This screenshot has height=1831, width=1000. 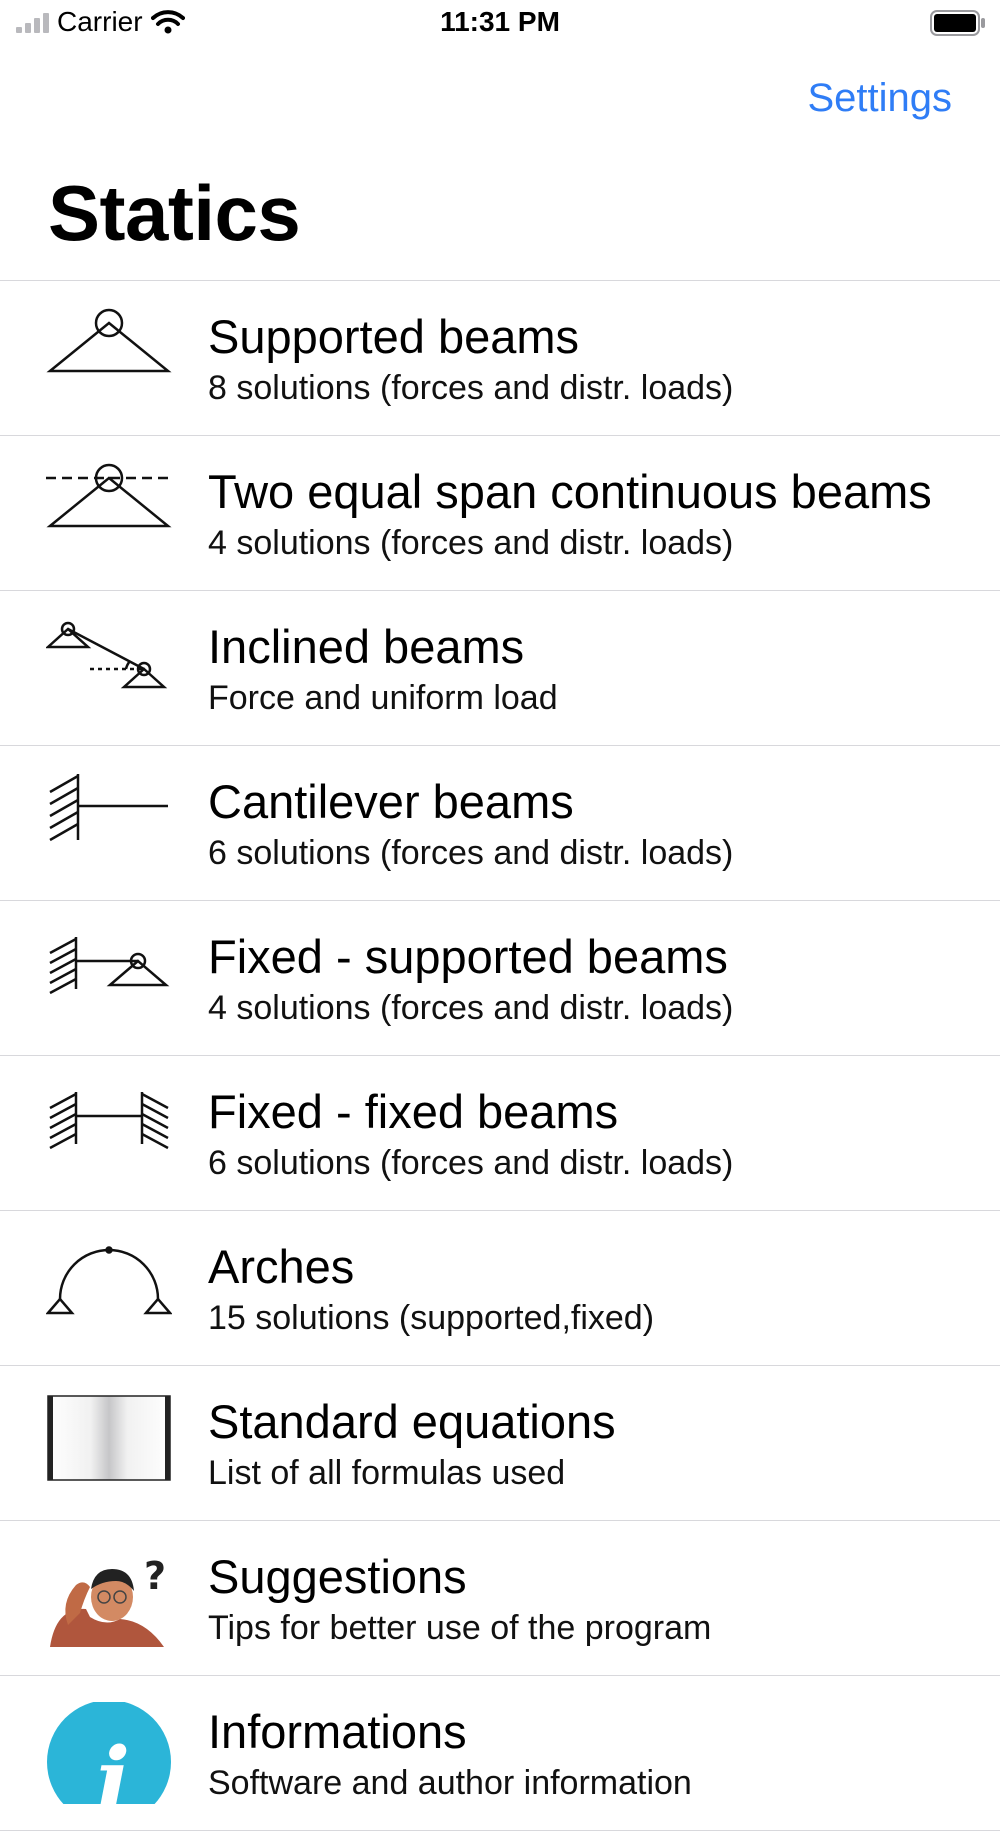 I want to click on row-title: Informations, so click(x=337, y=1731).